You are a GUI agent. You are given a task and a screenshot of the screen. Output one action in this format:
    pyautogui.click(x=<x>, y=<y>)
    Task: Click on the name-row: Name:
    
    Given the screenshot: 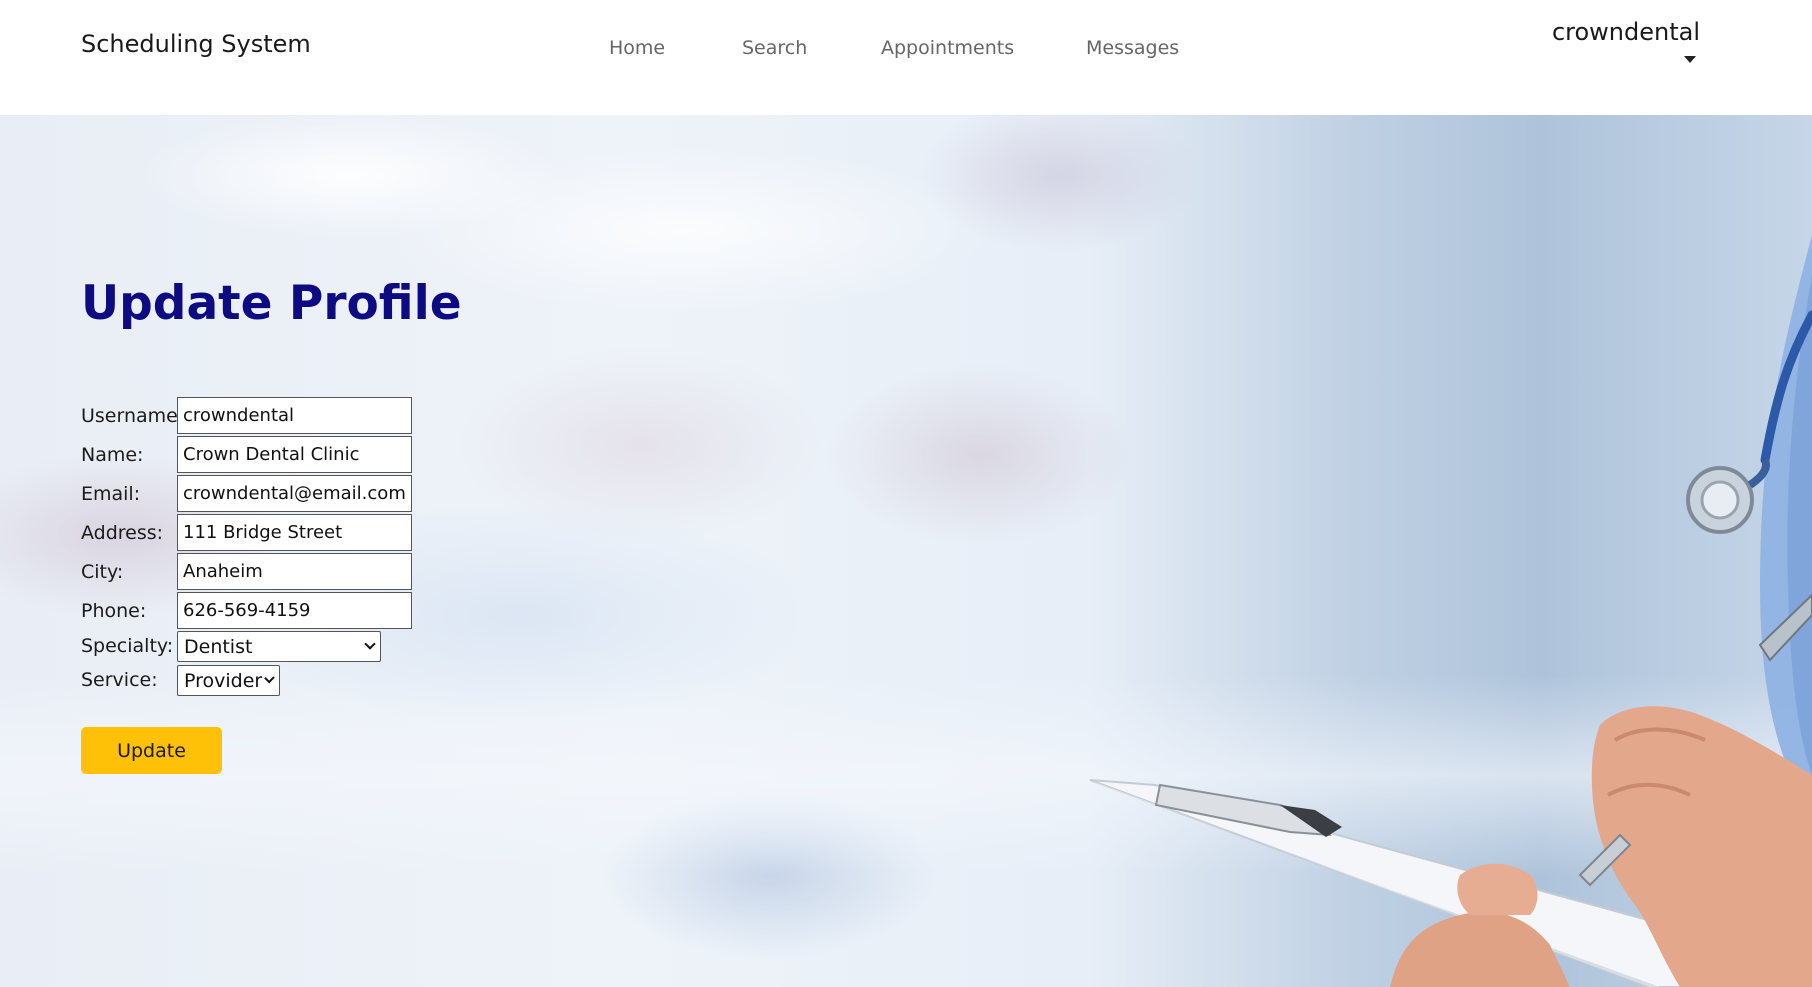 What is the action you would take?
    pyautogui.click(x=281, y=455)
    